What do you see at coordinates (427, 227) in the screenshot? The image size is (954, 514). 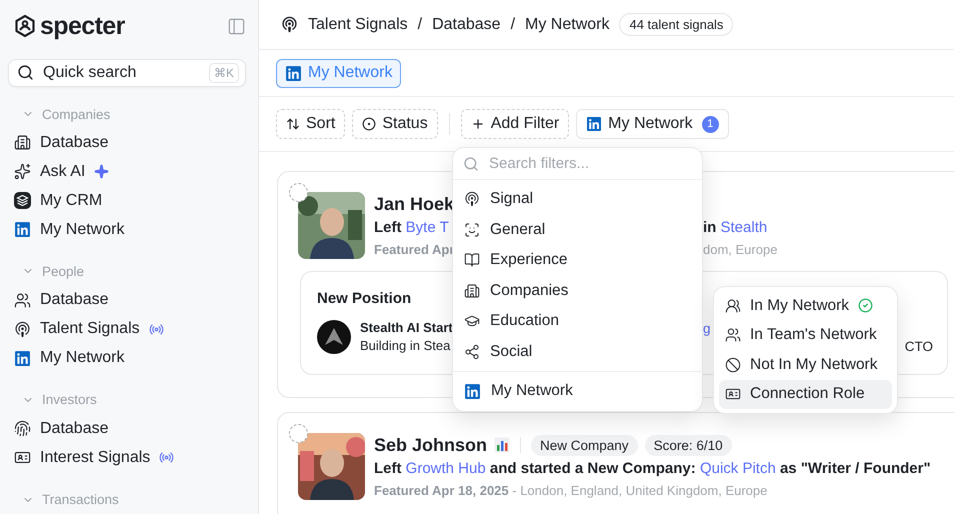 I see `company-link: Byte T` at bounding box center [427, 227].